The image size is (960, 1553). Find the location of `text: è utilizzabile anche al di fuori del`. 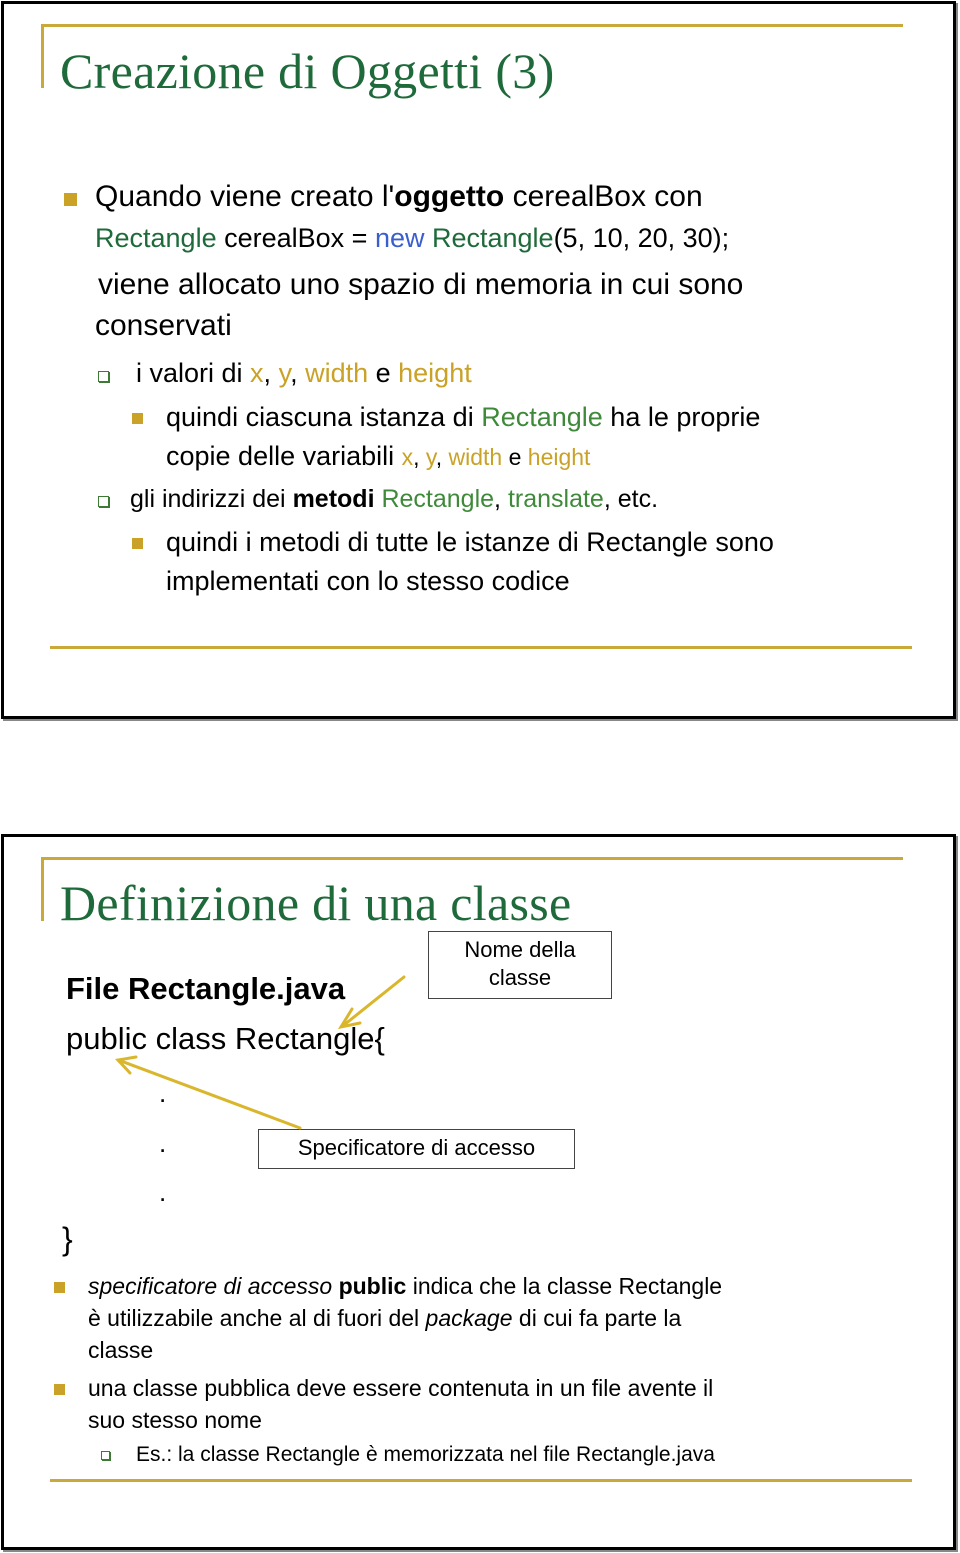

text: è utilizzabile anche al di fuori del is located at coordinates (257, 1318).